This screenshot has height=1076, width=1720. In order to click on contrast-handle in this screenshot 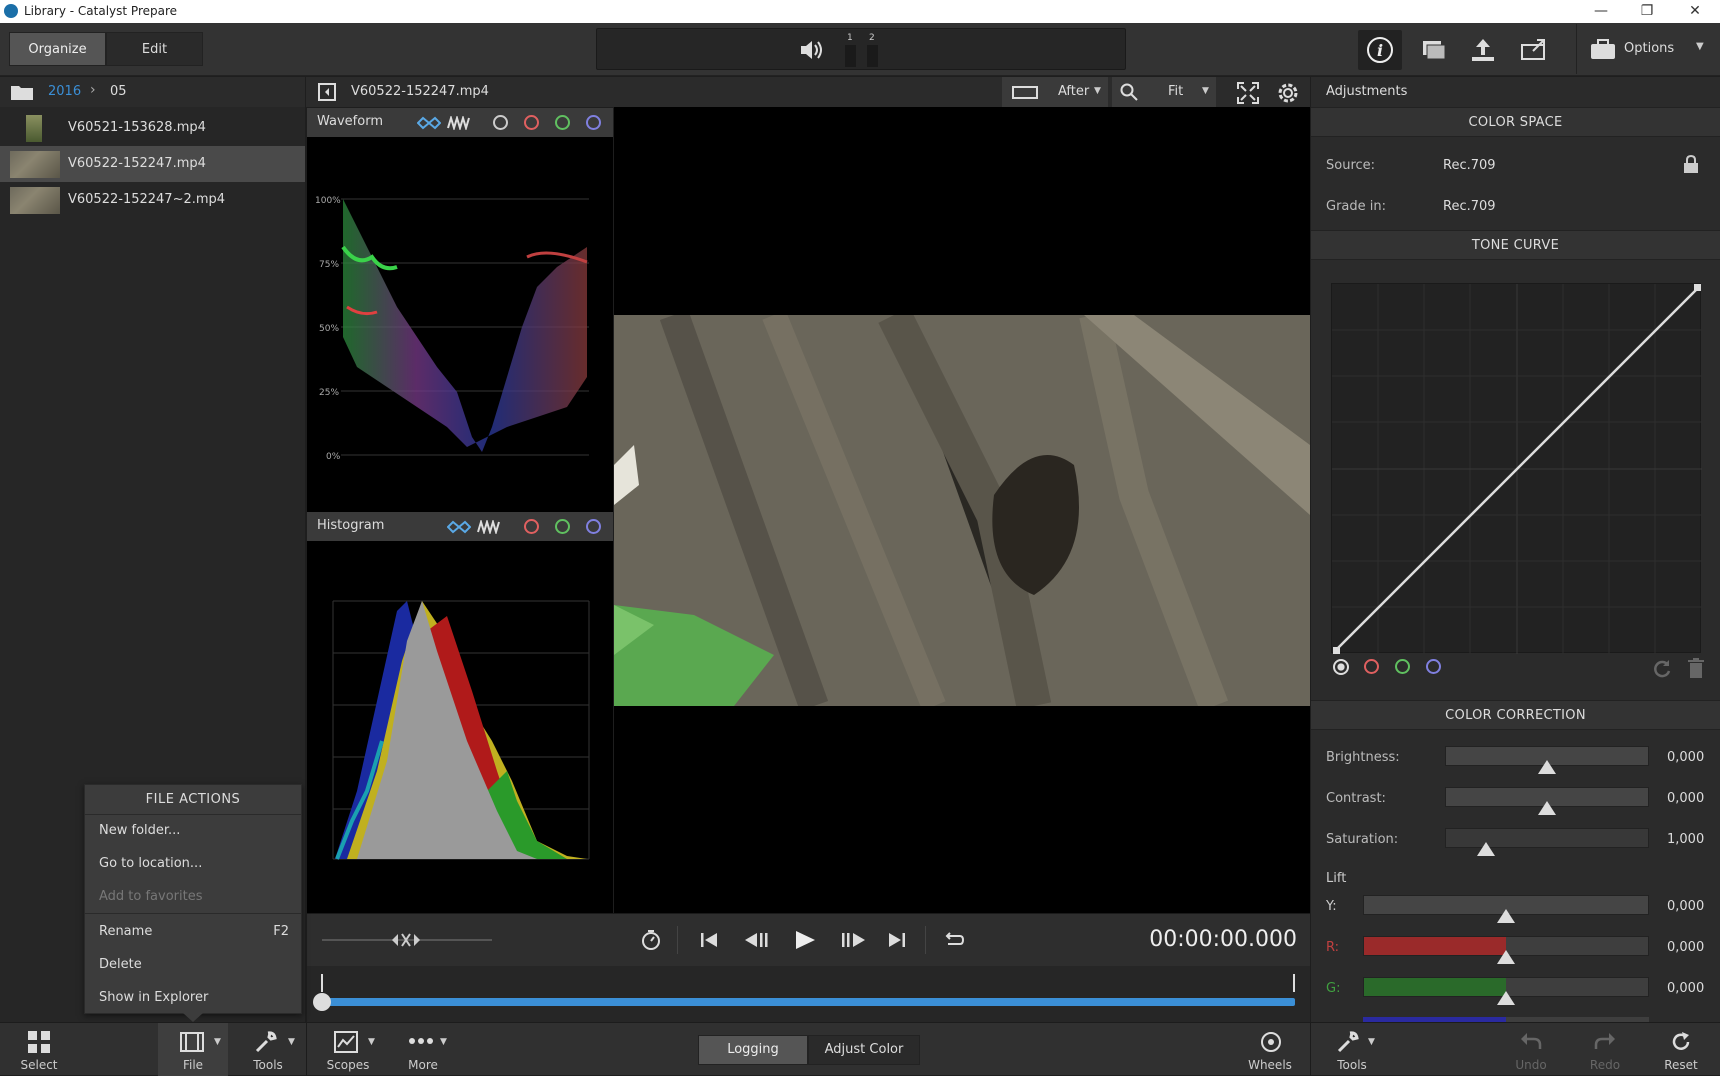, I will do `click(1547, 808)`.